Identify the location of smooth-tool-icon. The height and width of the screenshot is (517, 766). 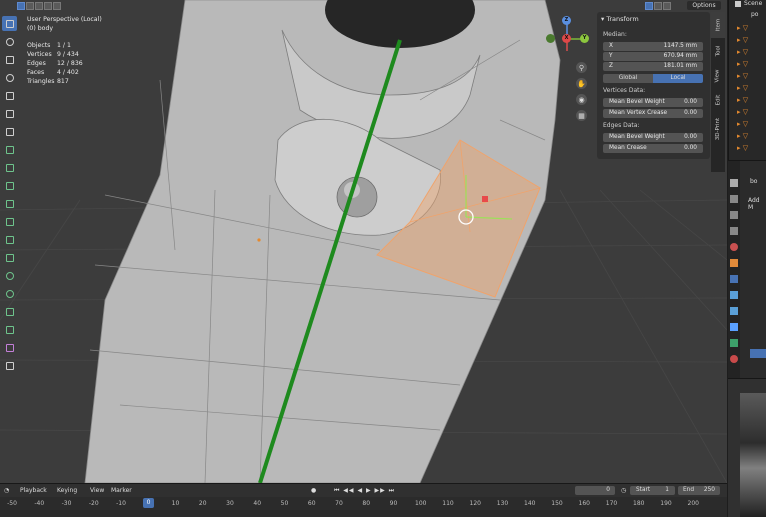
(9, 293).